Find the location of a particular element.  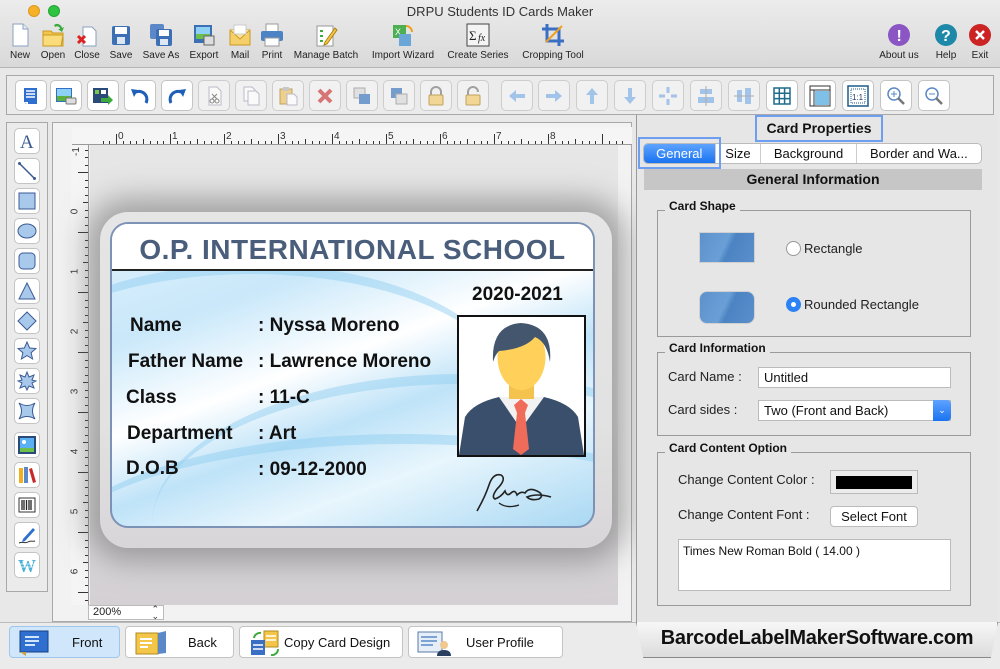

student-photo is located at coordinates (521, 386).